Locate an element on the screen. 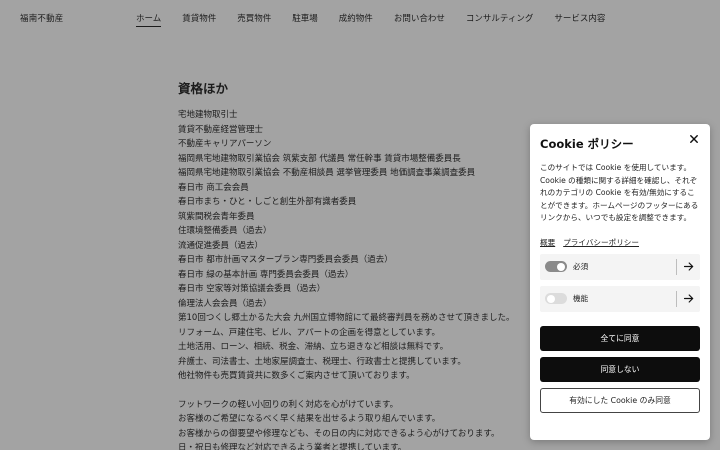 This screenshot has height=450, width=720. list-item: フットワークの軽い小回りの利く対応を心がけています。 is located at coordinates (288, 404).